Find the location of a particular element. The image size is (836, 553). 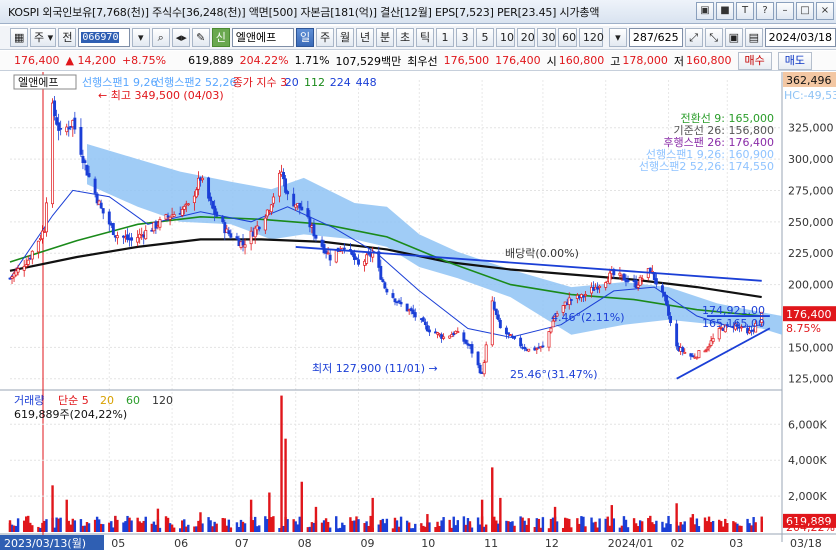

maximize-button: □ is located at coordinates (805, 11).